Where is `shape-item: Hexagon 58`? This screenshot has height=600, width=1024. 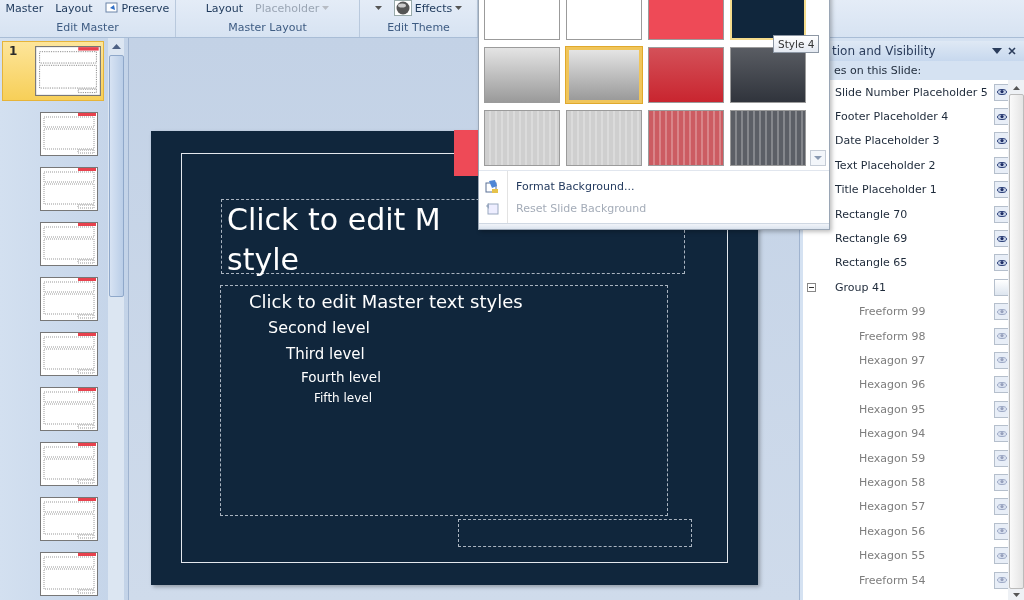
shape-item: Hexagon 58 is located at coordinates (905, 482).